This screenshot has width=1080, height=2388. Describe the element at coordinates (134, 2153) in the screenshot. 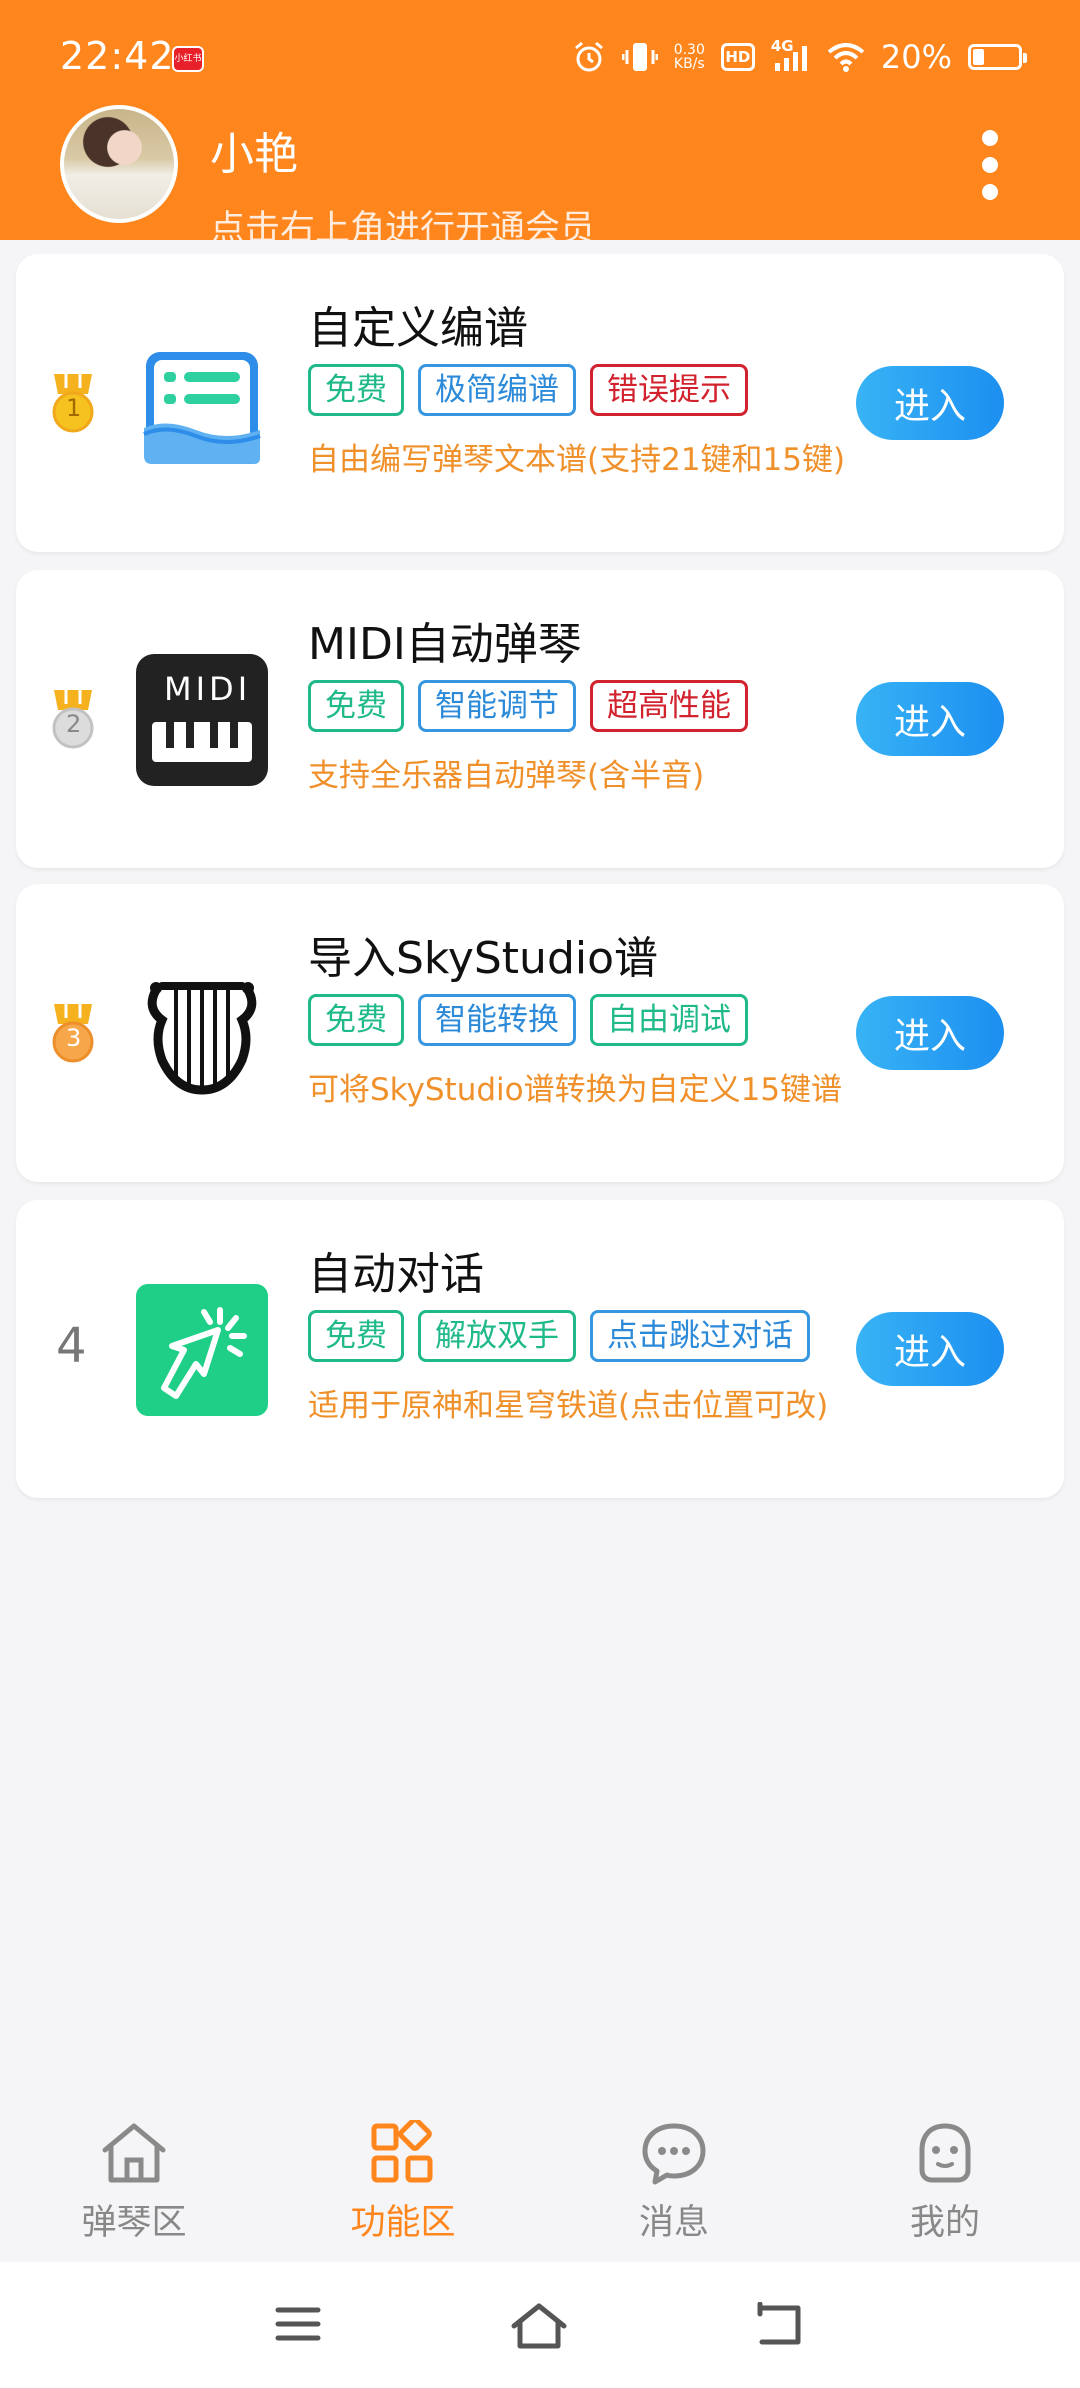

I see `home-icon` at that location.